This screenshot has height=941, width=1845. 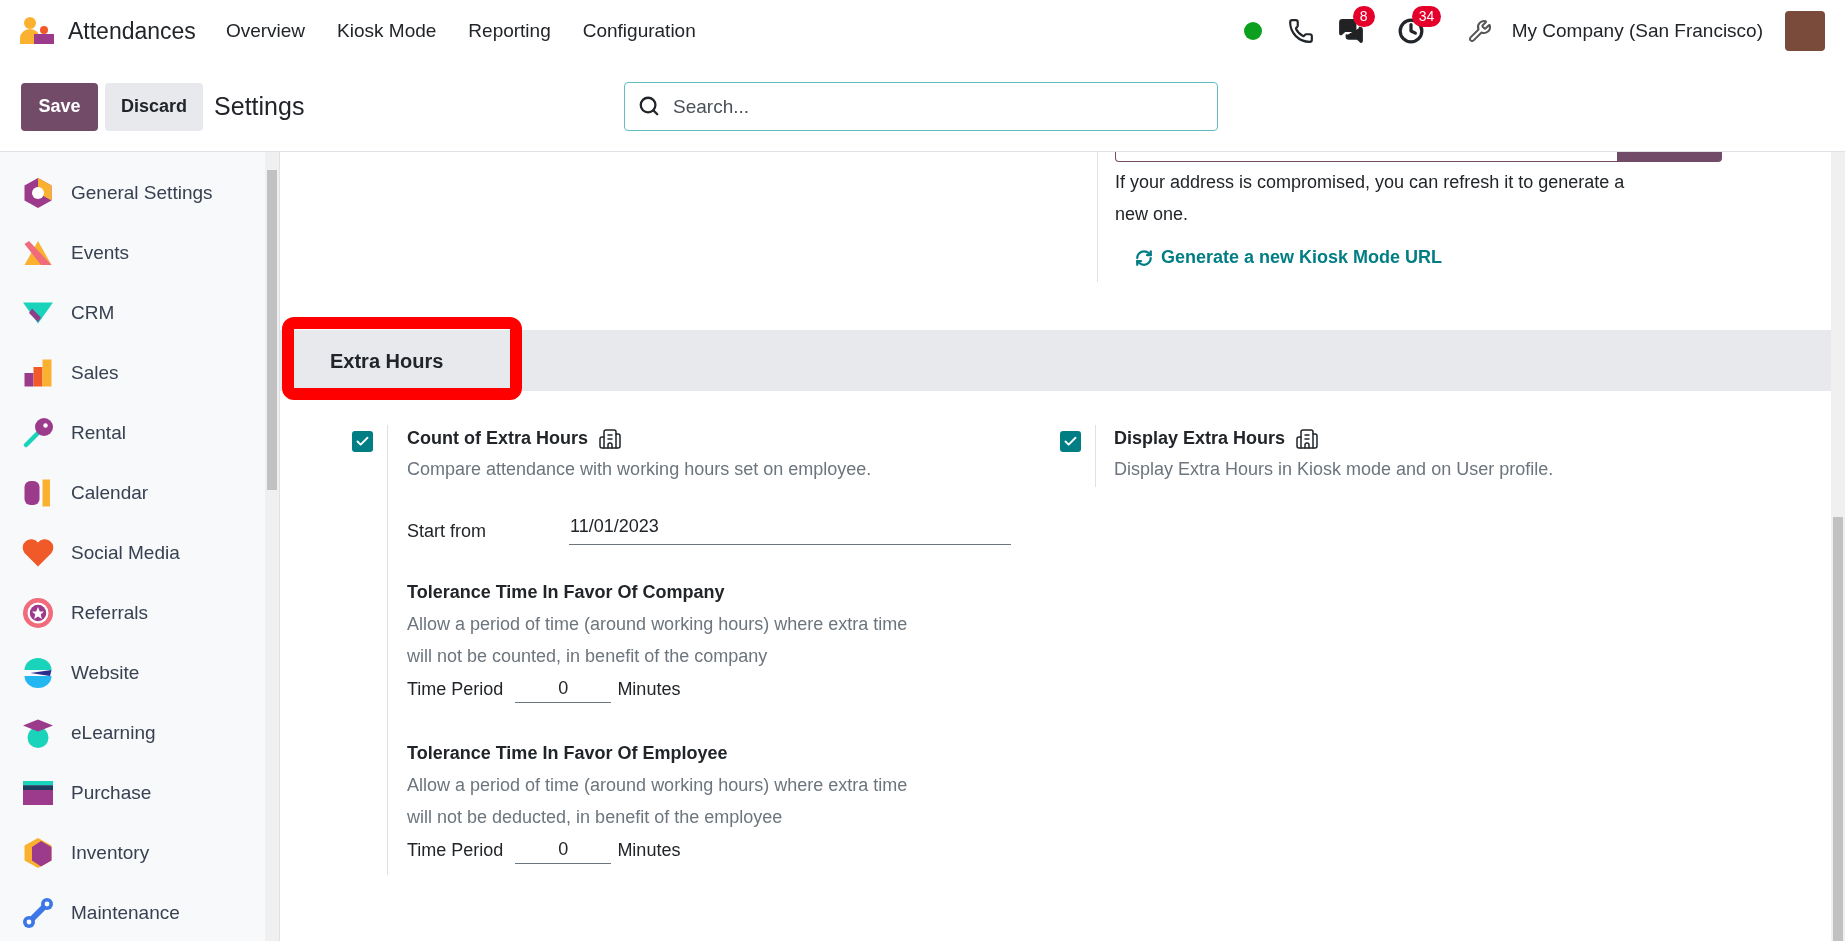 I want to click on message-count: 8, so click(x=1363, y=16).